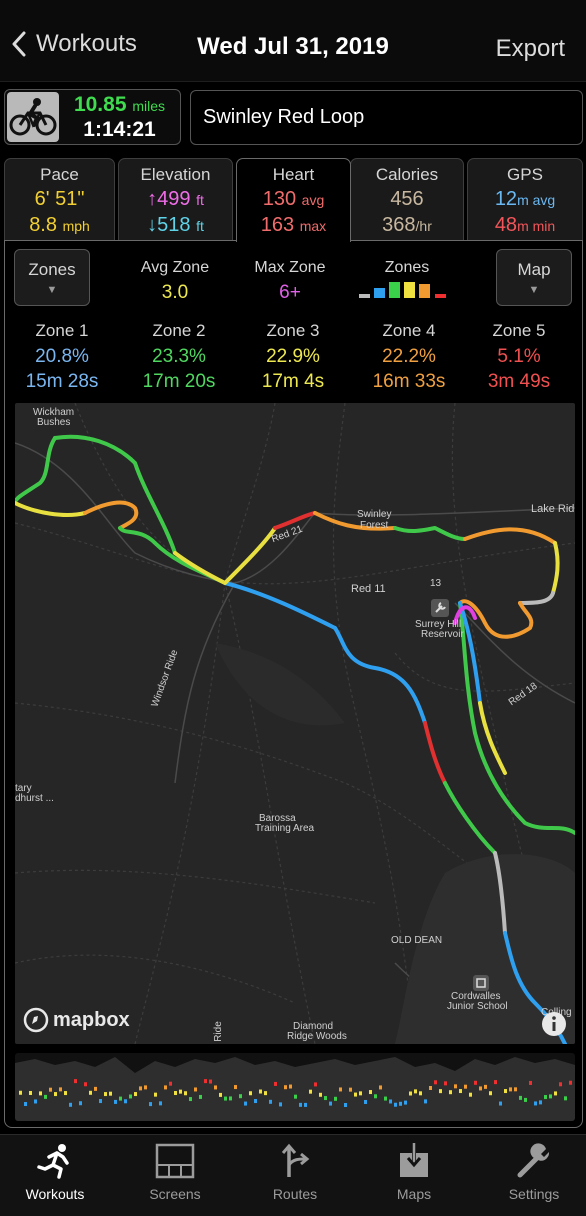  I want to click on tab-gps: GPS 12m avg 48m min, so click(525, 199).